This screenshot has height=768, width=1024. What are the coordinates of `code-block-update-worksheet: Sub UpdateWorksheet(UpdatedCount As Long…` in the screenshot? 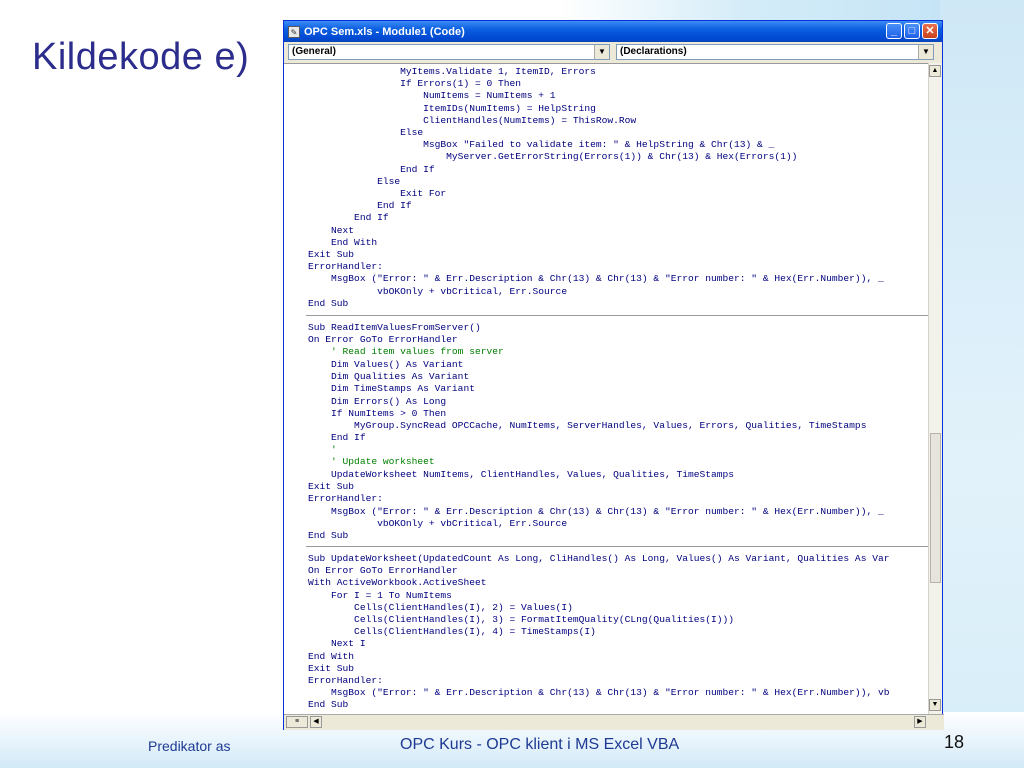 It's located at (598, 632).